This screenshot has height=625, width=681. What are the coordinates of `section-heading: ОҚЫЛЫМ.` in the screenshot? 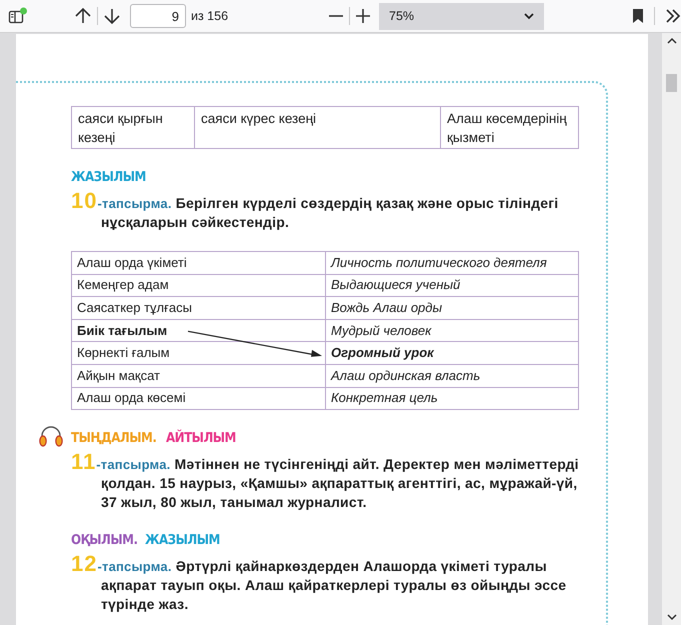 It's located at (104, 540).